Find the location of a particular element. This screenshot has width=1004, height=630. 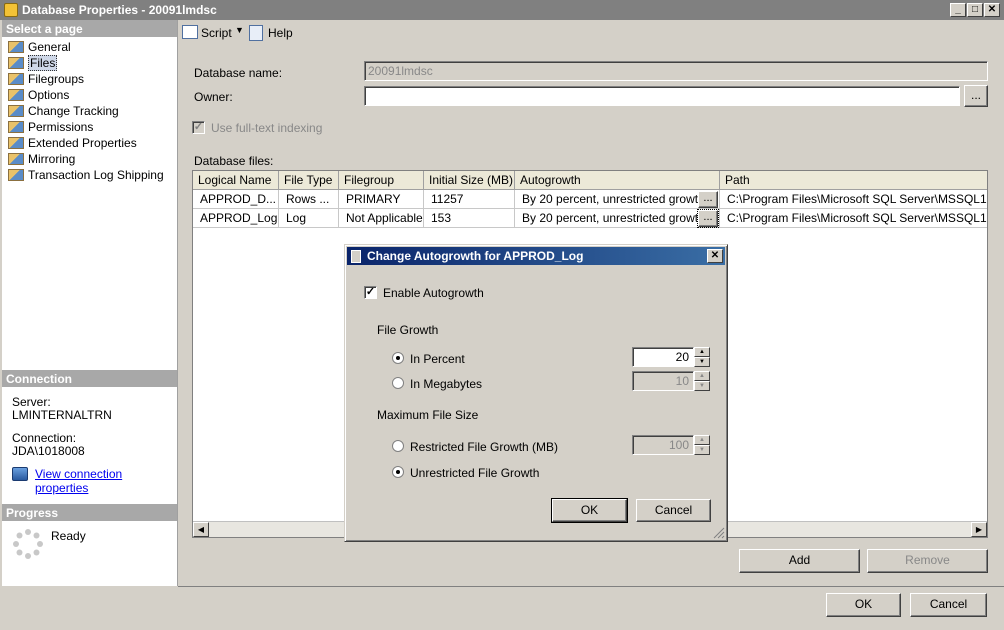

in-percent-radio is located at coordinates (398, 358).